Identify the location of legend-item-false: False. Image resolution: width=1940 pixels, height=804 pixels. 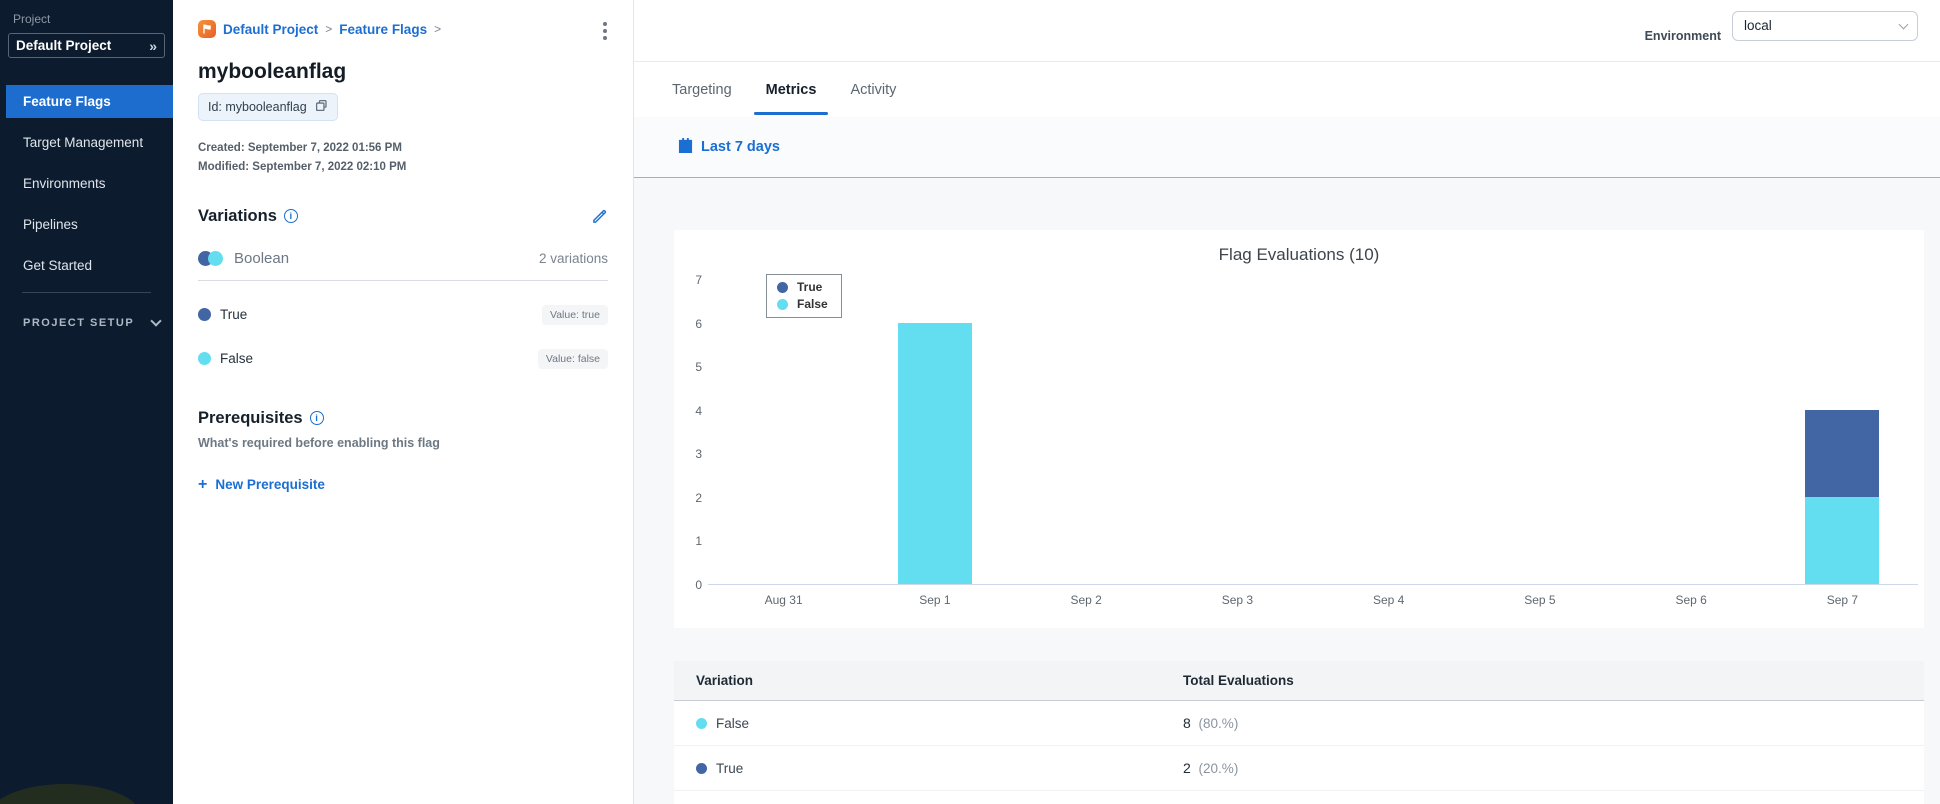
(802, 304).